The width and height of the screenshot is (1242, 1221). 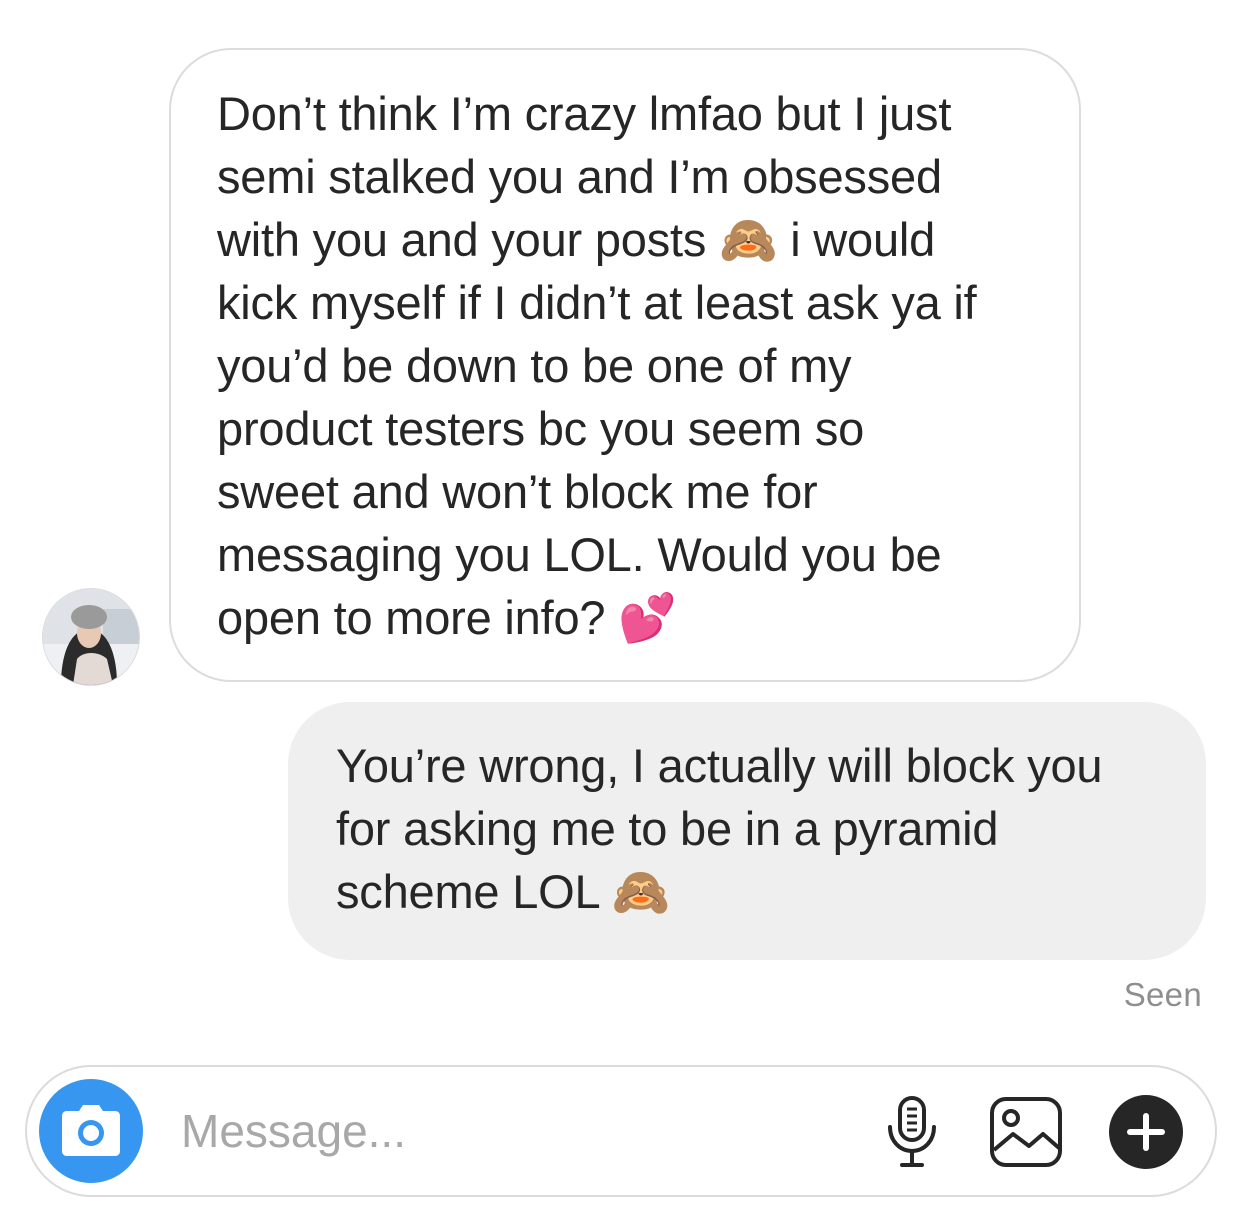 I want to click on avatar-image, so click(x=91, y=637).